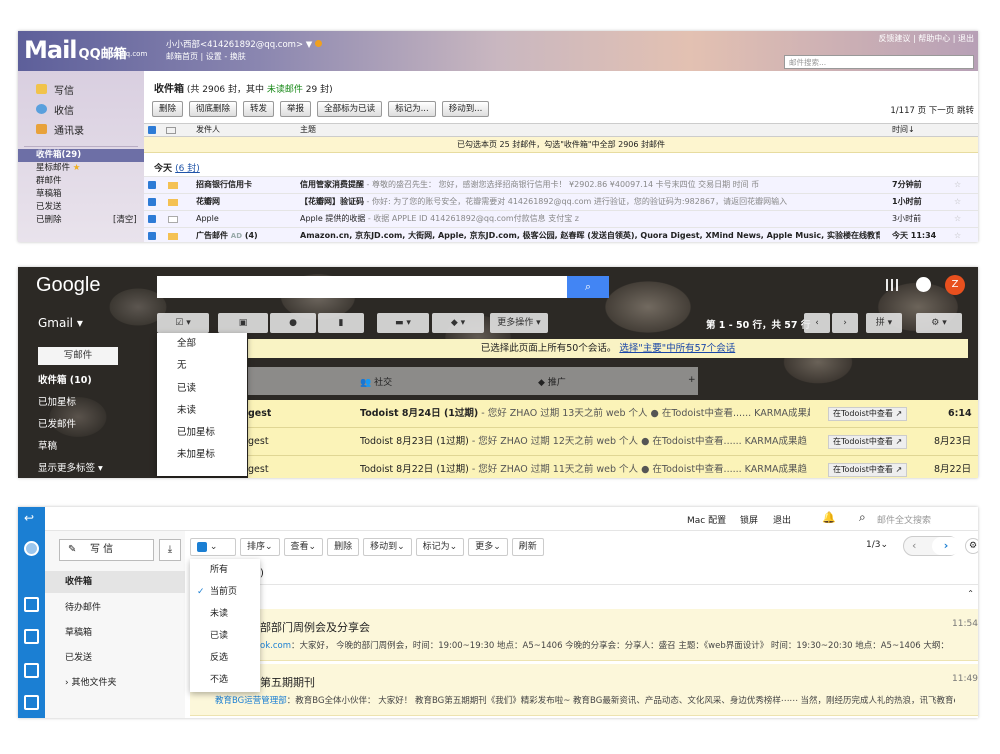 The image size is (1000, 754). I want to click on select-dropdown: ☑ ▾, so click(183, 323).